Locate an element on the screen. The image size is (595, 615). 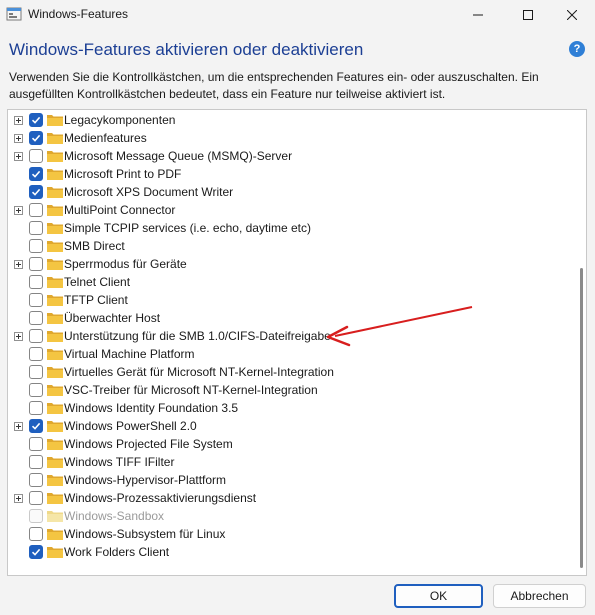
feature-label: Microsoft Print to PDF is located at coordinates (123, 174).